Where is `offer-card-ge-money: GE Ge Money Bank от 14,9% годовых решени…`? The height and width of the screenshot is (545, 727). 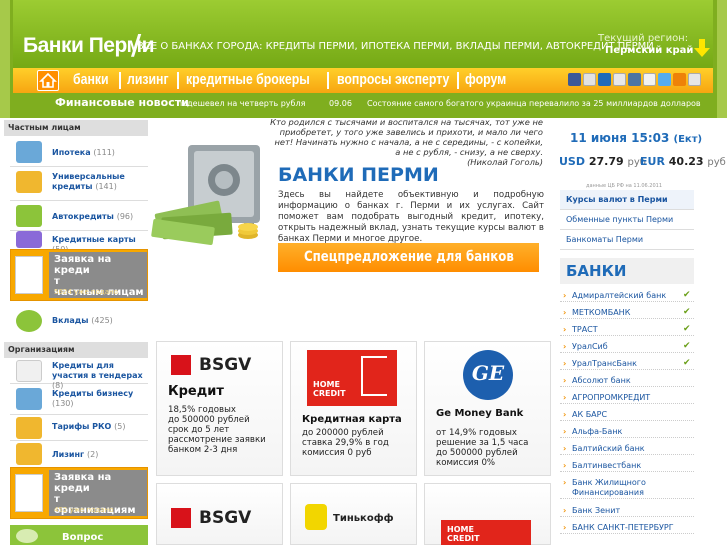 offer-card-ge-money: GE Ge Money Bank от 14,9% годовых решени… is located at coordinates (487, 408).